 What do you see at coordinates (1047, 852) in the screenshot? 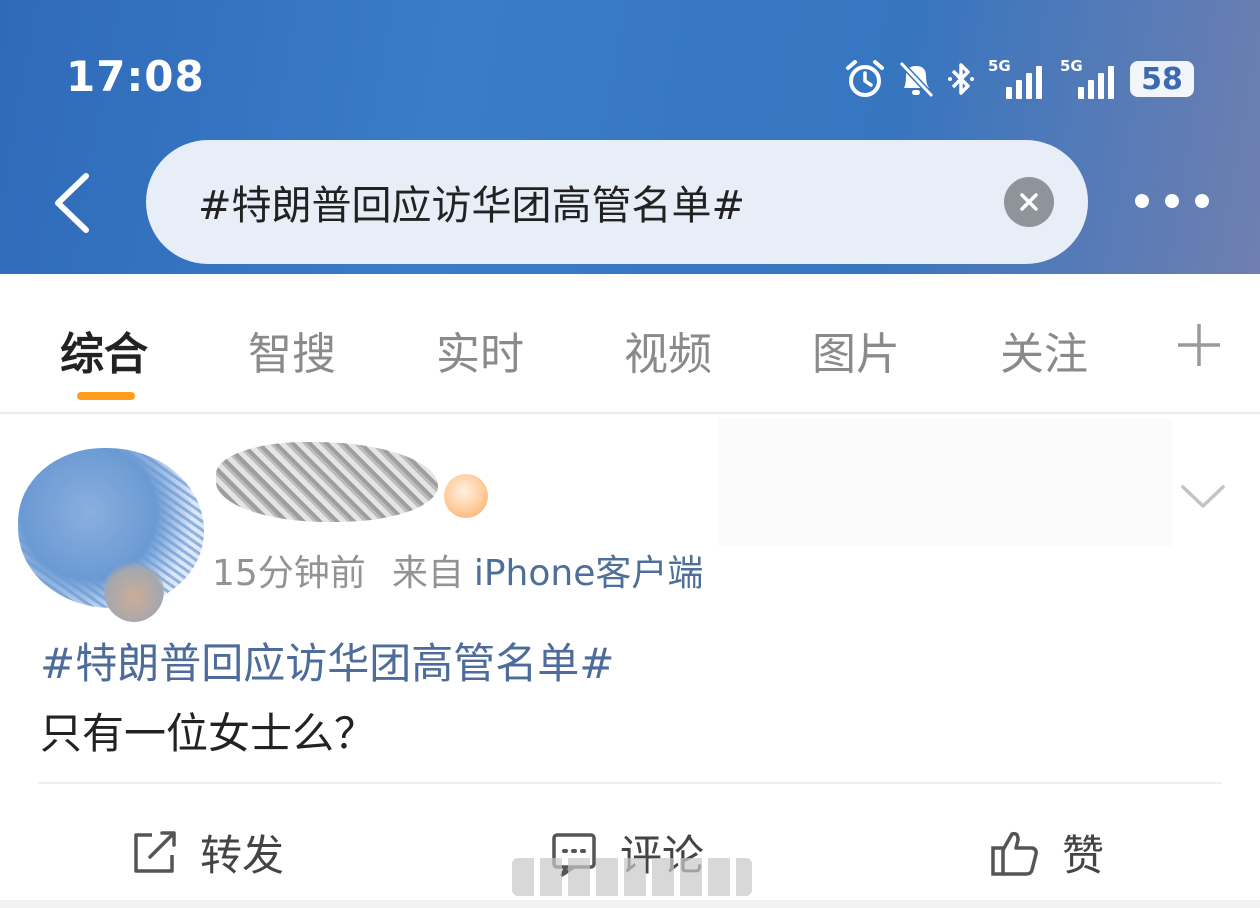
I see `like-button: 赞` at bounding box center [1047, 852].